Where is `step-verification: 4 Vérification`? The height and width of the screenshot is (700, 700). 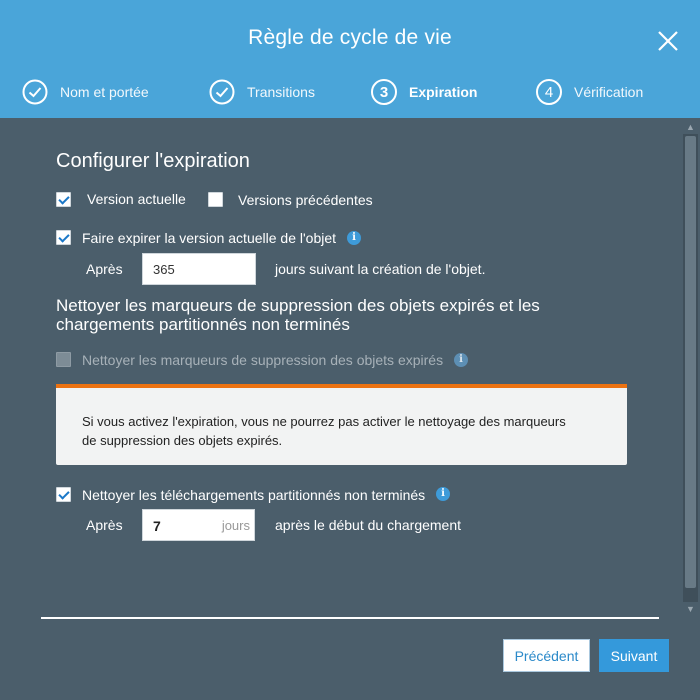
step-verification: 4 Vérification is located at coordinates (589, 92).